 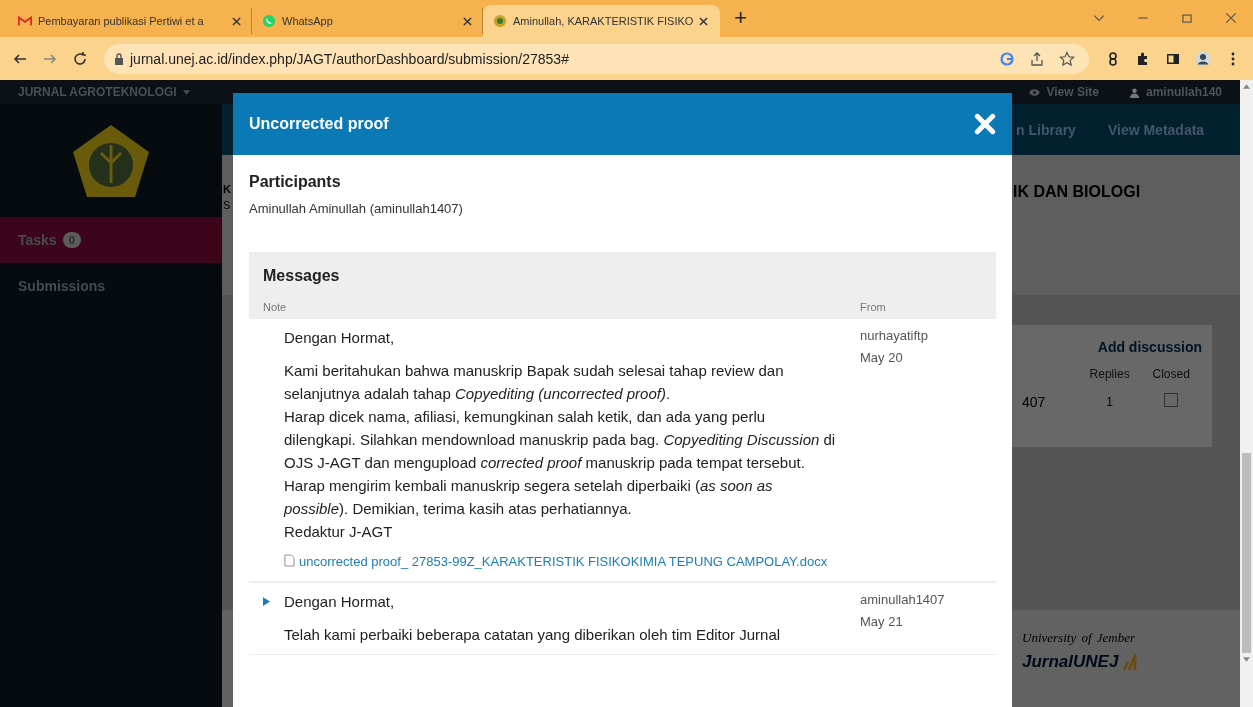 What do you see at coordinates (602, 21) in the screenshot?
I see `browser-tab: Aminullah, KARAKTERISTIK FISIKO` at bounding box center [602, 21].